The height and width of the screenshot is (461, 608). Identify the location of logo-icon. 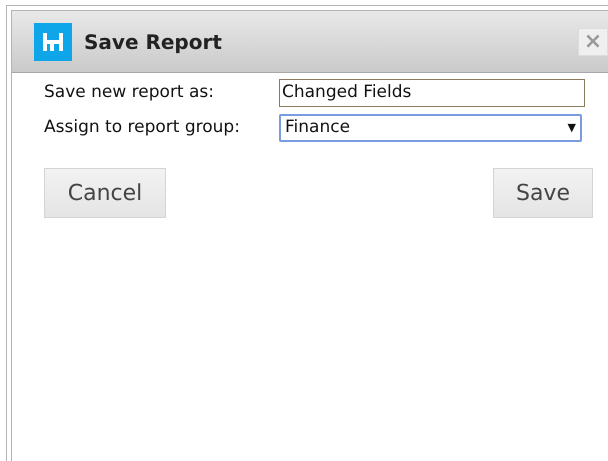
(53, 41).